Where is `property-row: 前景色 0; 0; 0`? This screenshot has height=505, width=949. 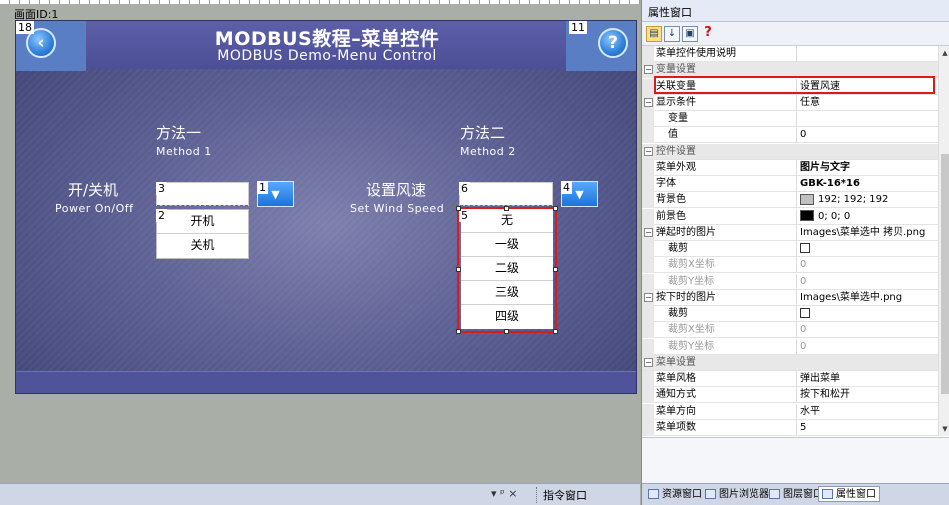
property-row: 前景色 0; 0; 0 is located at coordinates (790, 216).